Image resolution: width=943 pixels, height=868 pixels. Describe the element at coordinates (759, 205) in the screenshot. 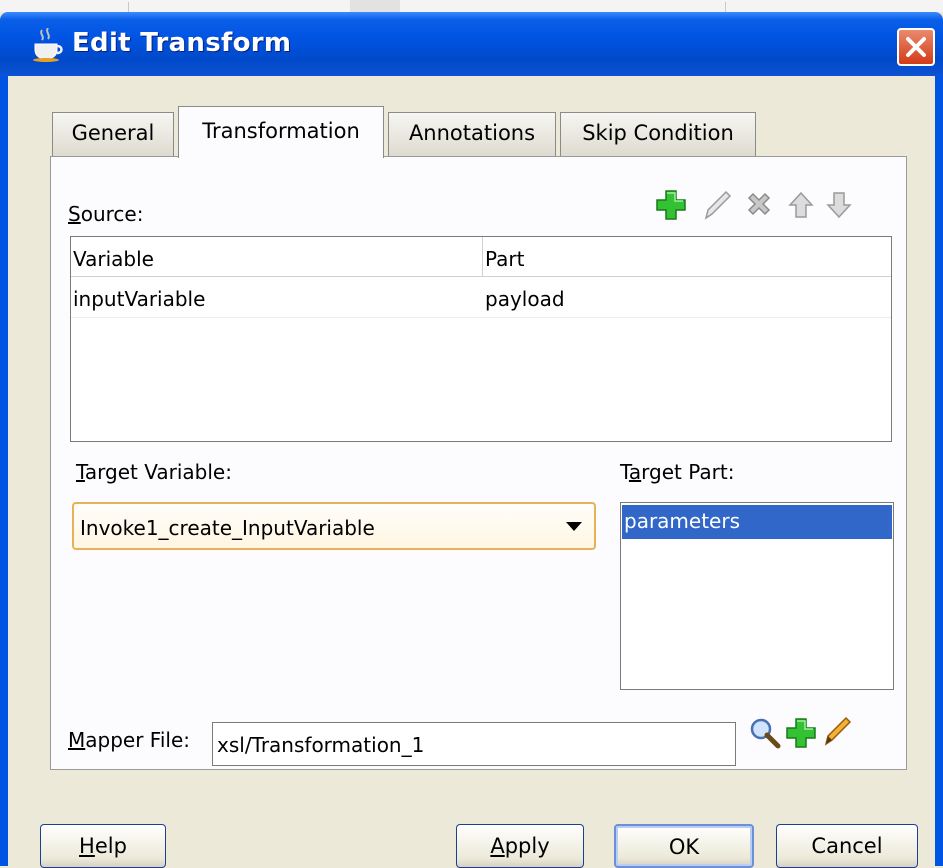

I see `delete-icon` at that location.